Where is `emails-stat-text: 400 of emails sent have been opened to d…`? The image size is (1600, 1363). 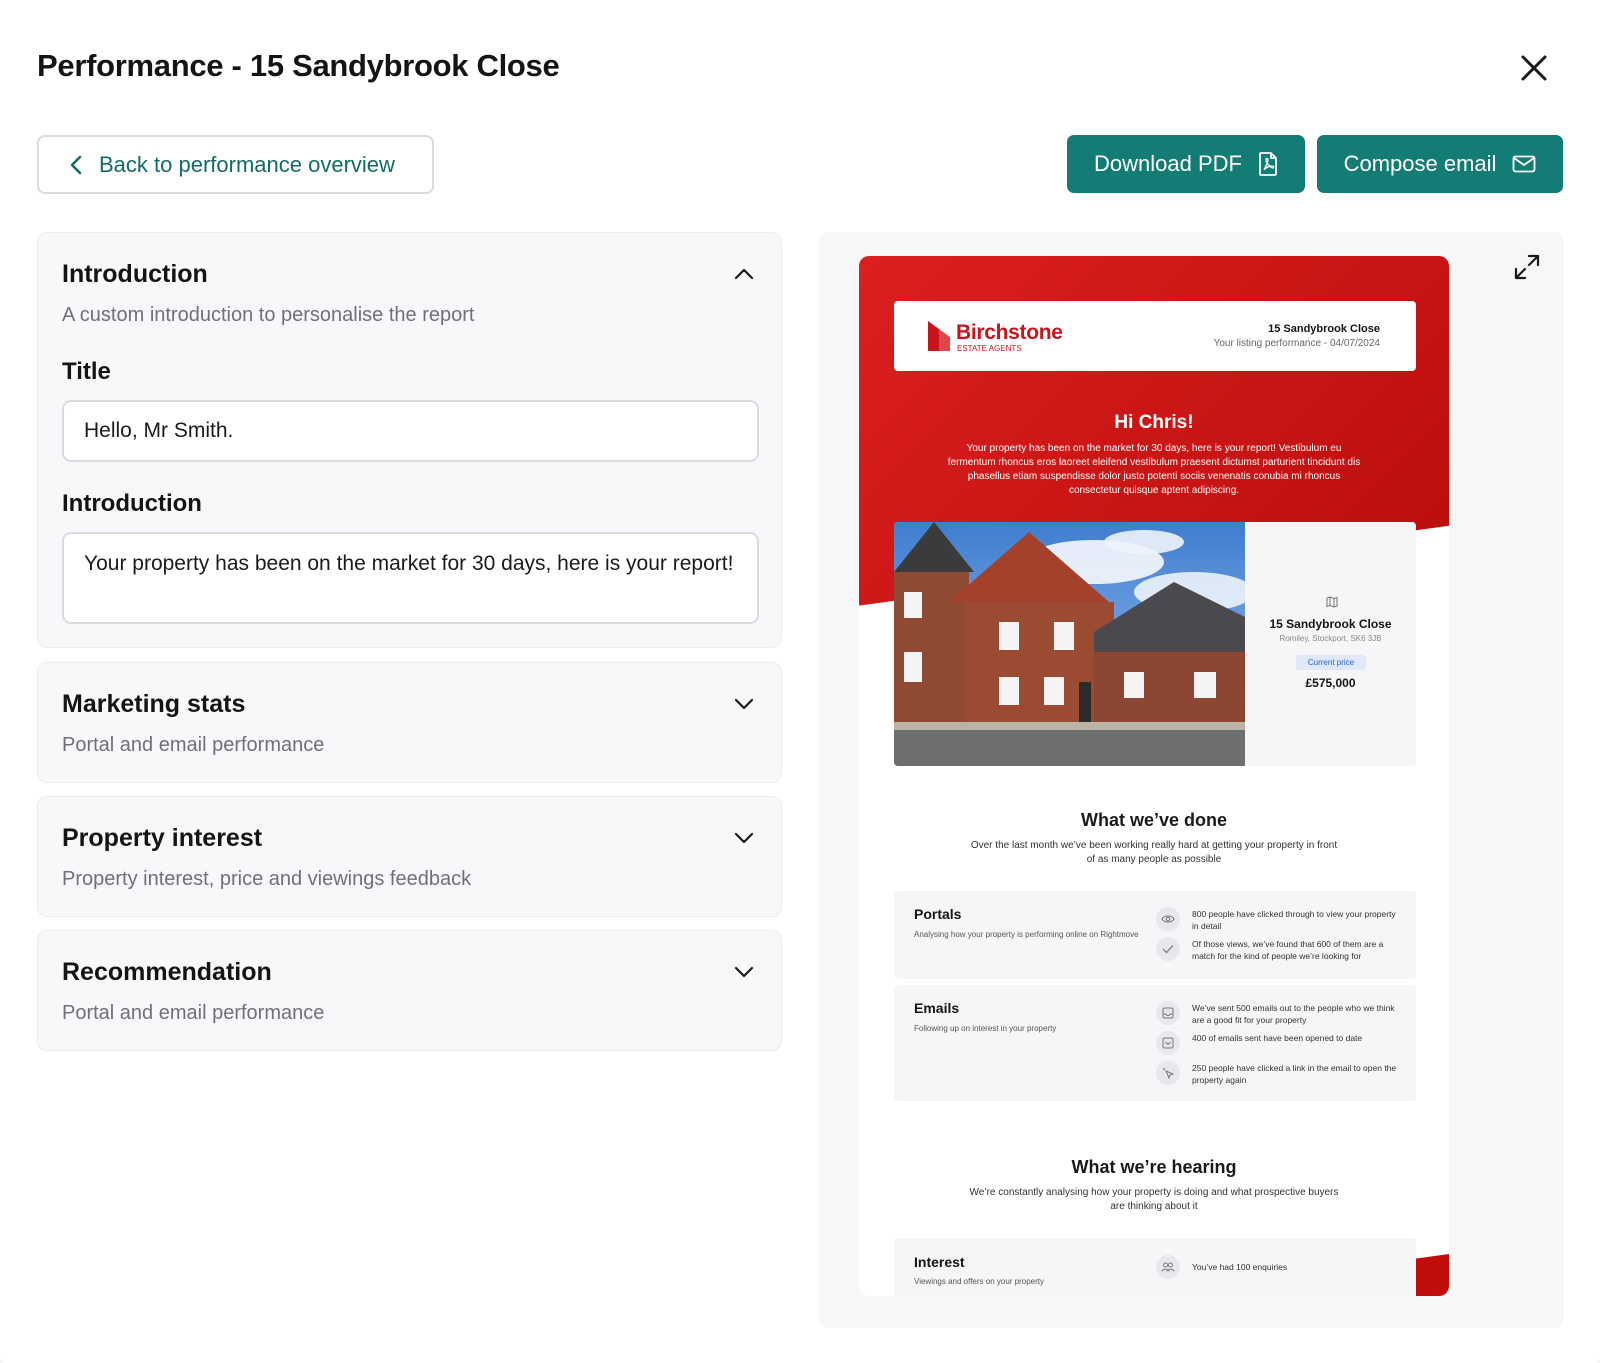 emails-stat-text: 400 of emails sent have been opened to d… is located at coordinates (1277, 1038).